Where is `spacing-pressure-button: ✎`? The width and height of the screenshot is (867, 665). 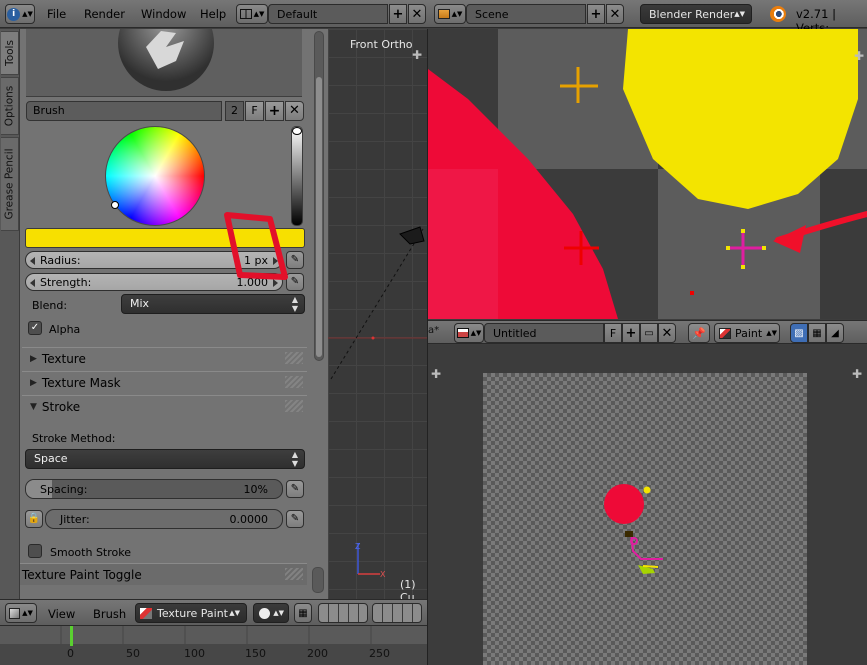
spacing-pressure-button: ✎ is located at coordinates (295, 489).